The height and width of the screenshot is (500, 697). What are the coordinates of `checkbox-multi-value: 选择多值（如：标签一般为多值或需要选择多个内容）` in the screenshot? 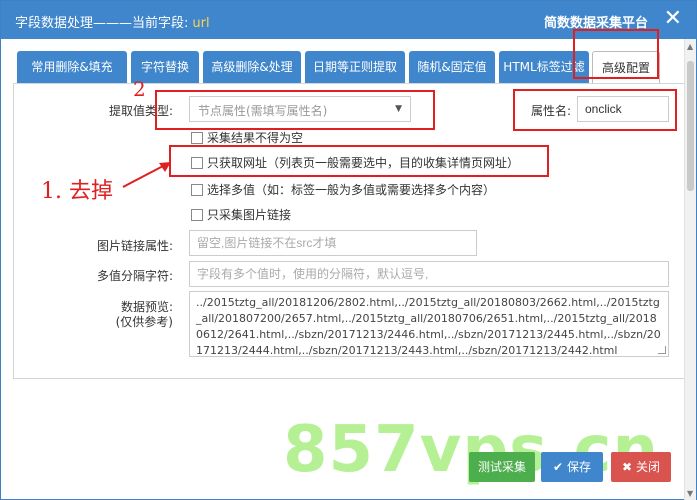 It's located at (343, 189).